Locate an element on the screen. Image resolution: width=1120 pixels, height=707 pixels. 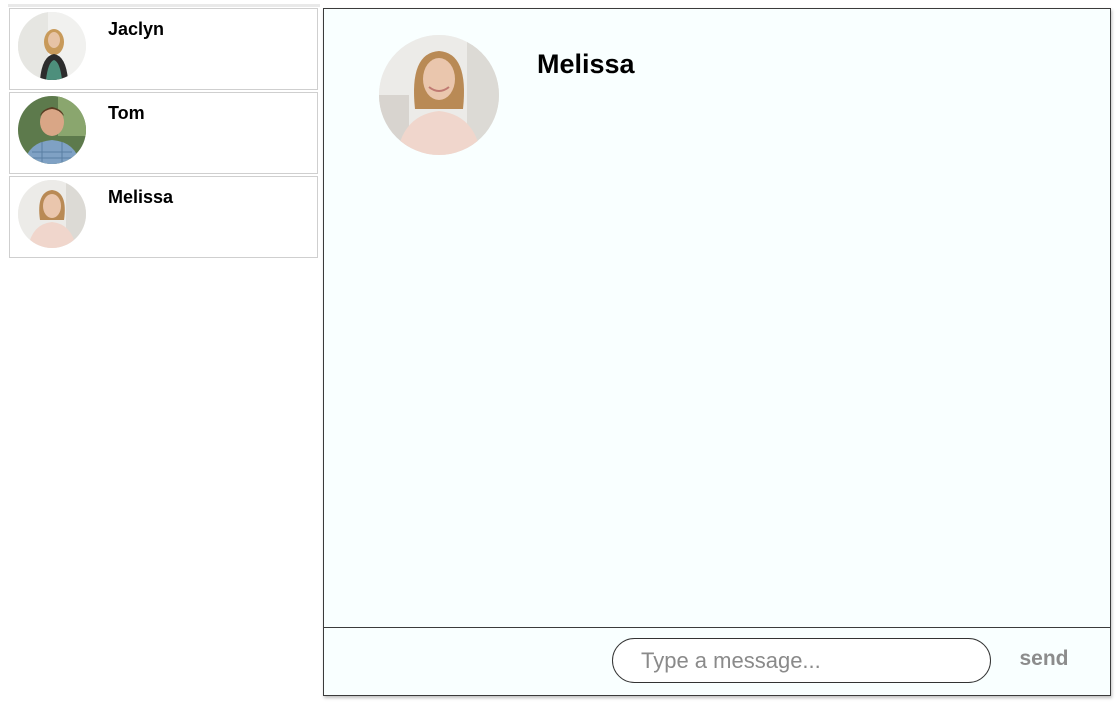
chat-contact-name: Melissa is located at coordinates (586, 64).